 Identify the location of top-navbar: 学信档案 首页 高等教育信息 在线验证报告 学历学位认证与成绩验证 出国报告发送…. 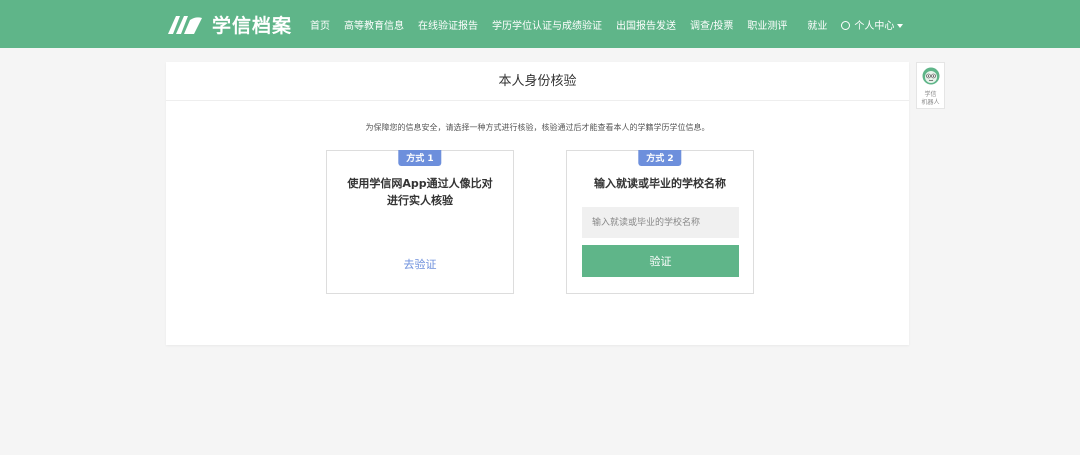
(540, 24).